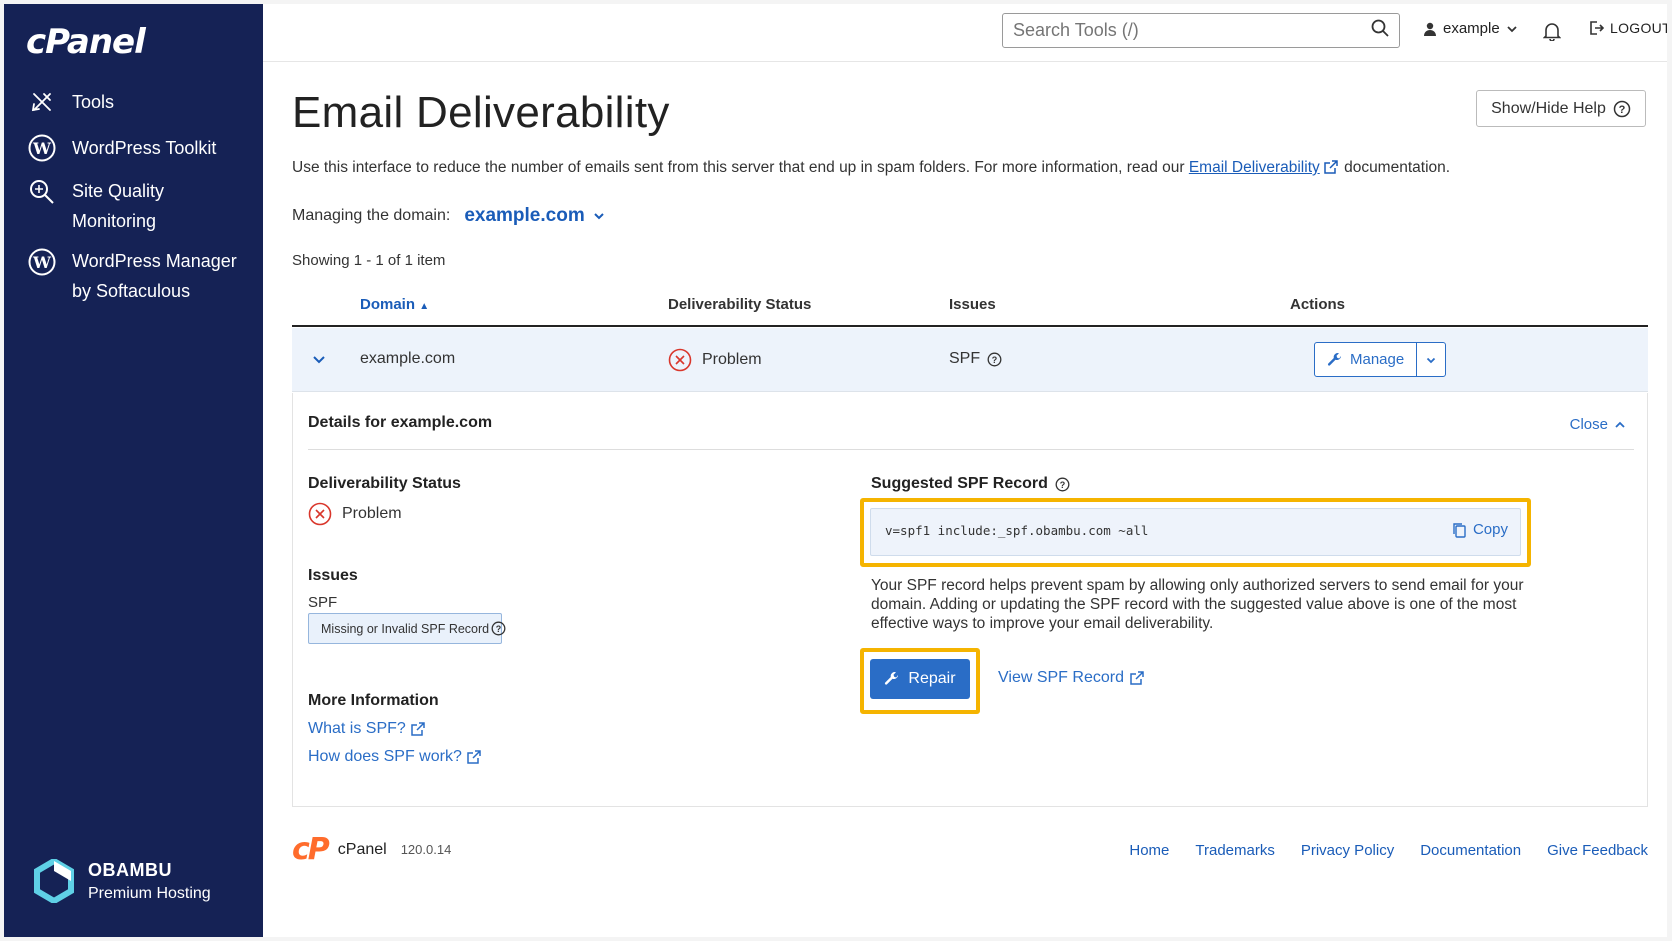 The image size is (1672, 941). What do you see at coordinates (1490, 529) in the screenshot?
I see `copy-label: Copy` at bounding box center [1490, 529].